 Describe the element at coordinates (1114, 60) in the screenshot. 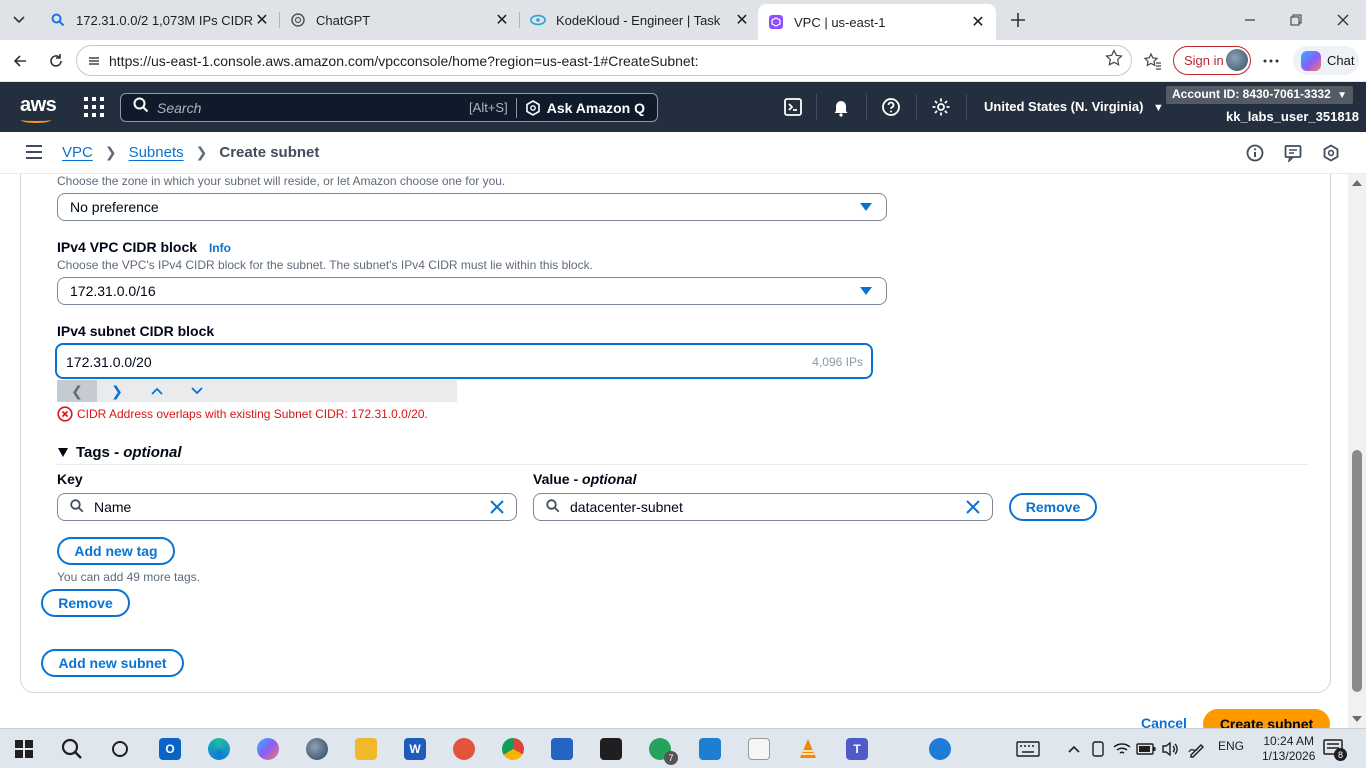

I see `favorite-star-icon` at that location.